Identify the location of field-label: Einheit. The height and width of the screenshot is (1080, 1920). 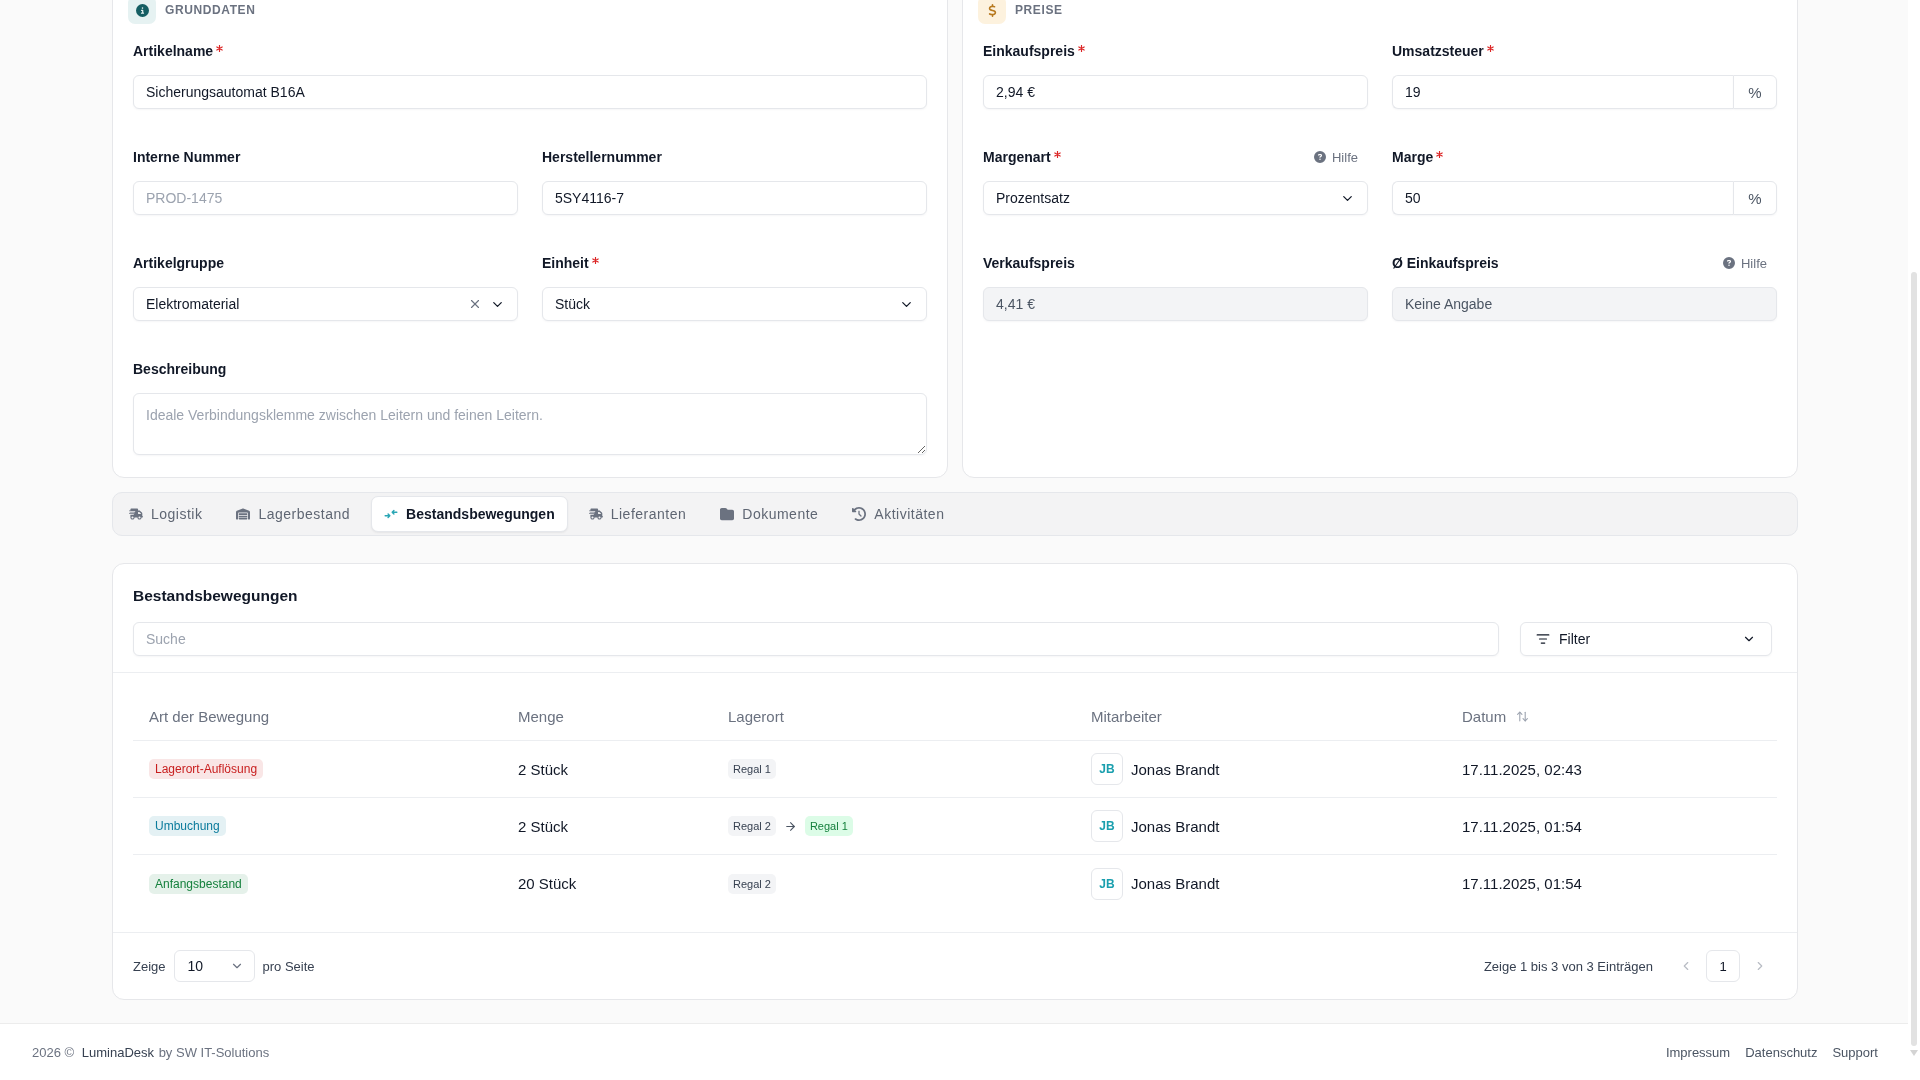
(565, 263).